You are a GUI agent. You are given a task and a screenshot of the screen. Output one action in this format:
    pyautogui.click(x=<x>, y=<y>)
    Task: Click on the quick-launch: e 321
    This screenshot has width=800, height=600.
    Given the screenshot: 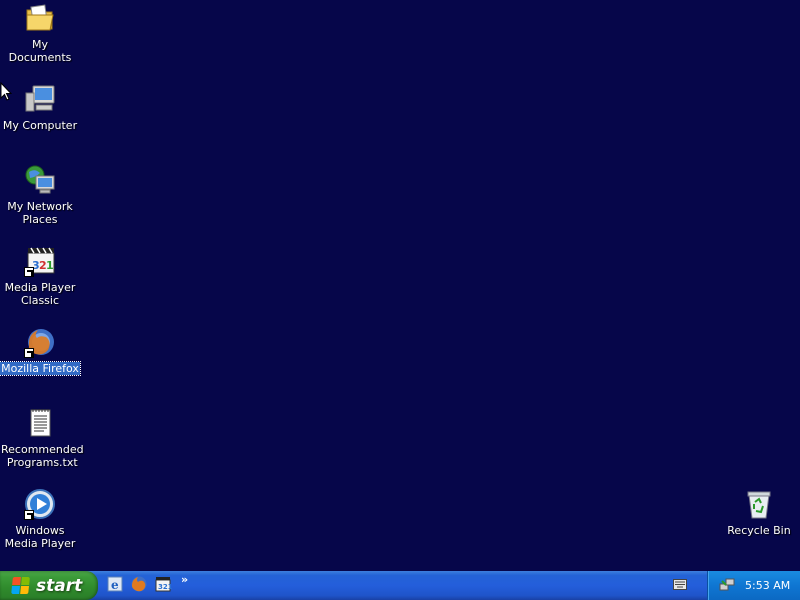 What is the action you would take?
    pyautogui.click(x=139, y=584)
    